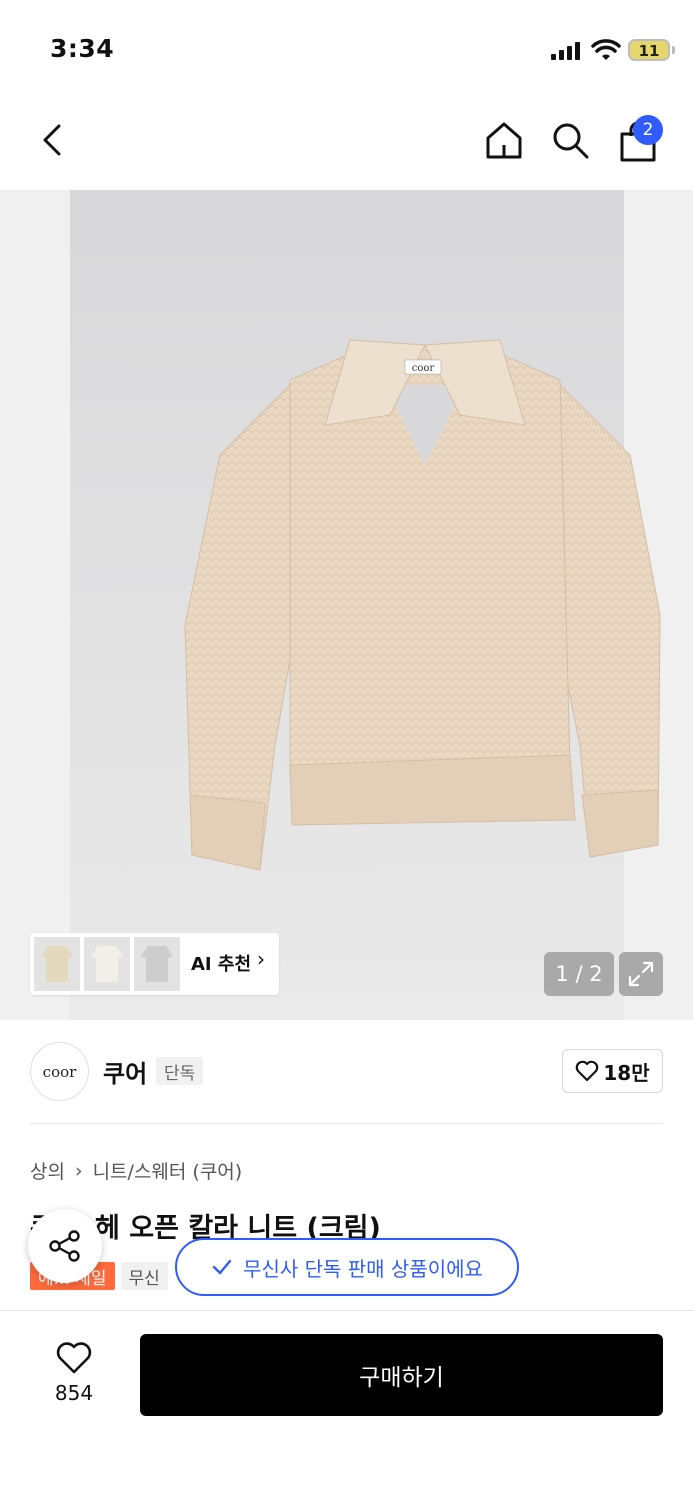 This screenshot has width=693, height=1500. Describe the element at coordinates (606, 49) in the screenshot. I see `wifi-icon` at that location.